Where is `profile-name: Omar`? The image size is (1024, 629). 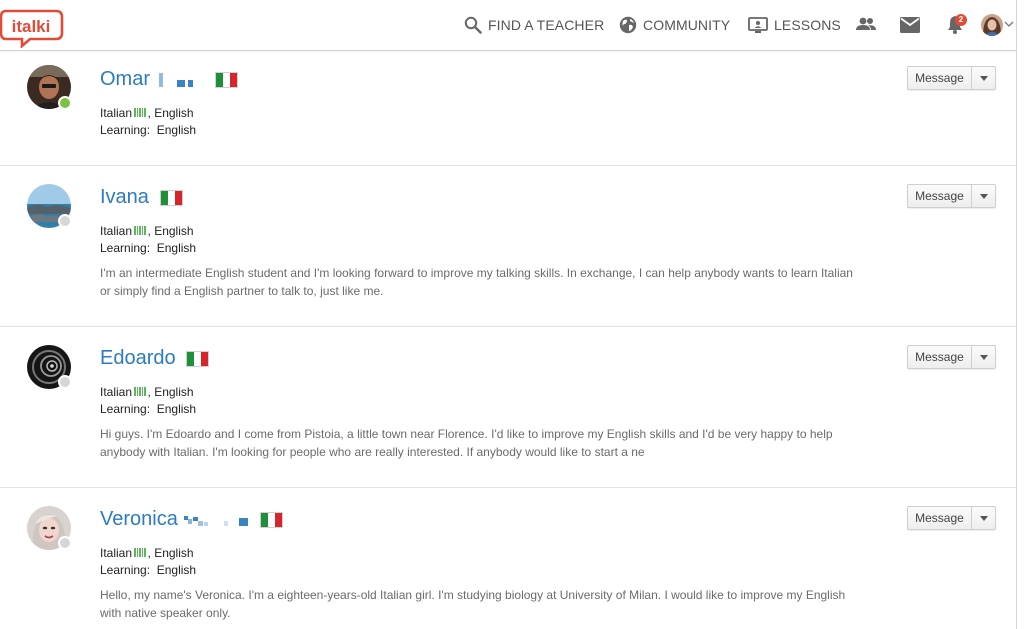
profile-name: Omar is located at coordinates (169, 79).